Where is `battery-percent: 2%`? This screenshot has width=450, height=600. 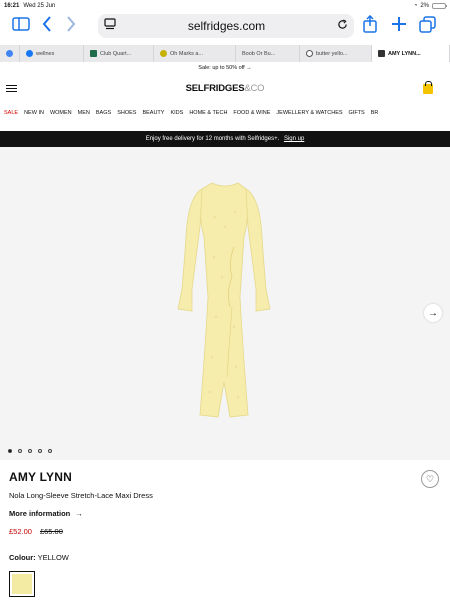 battery-percent: 2% is located at coordinates (424, 5).